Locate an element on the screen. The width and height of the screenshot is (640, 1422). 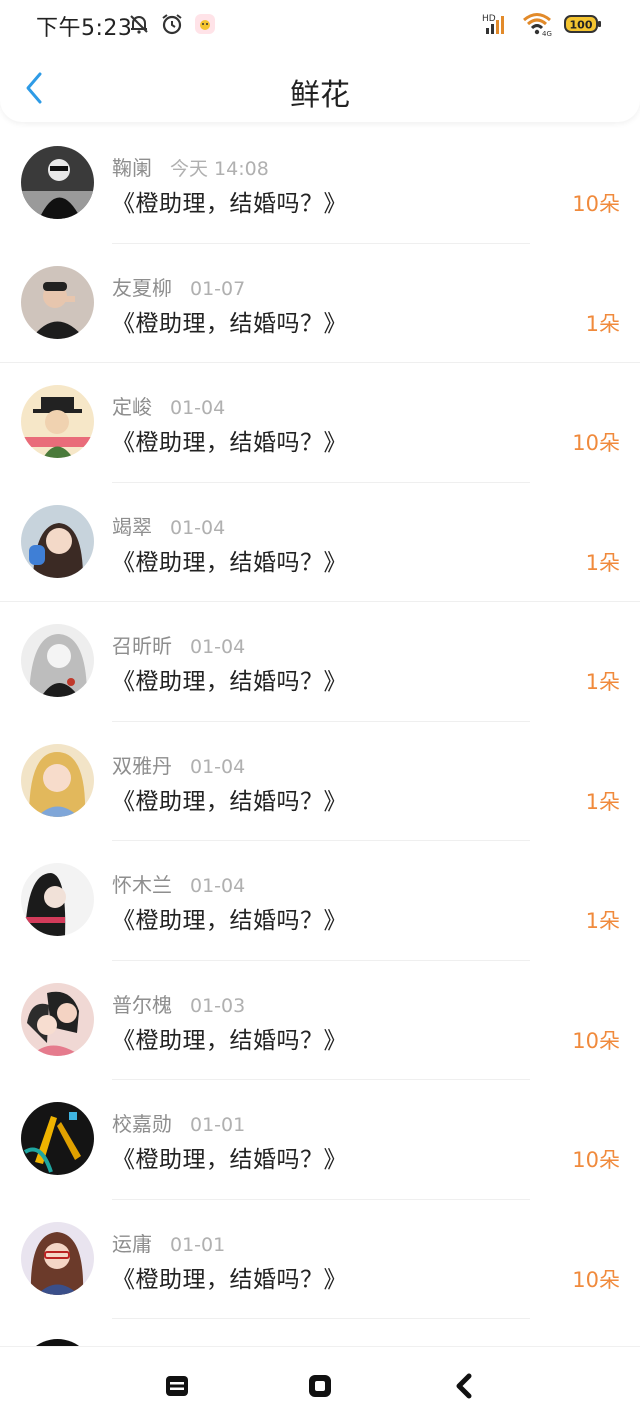
list-item: 运庸 01-01 《橙助理，结婚吗？》 10朵 is located at coordinates (320, 1259).